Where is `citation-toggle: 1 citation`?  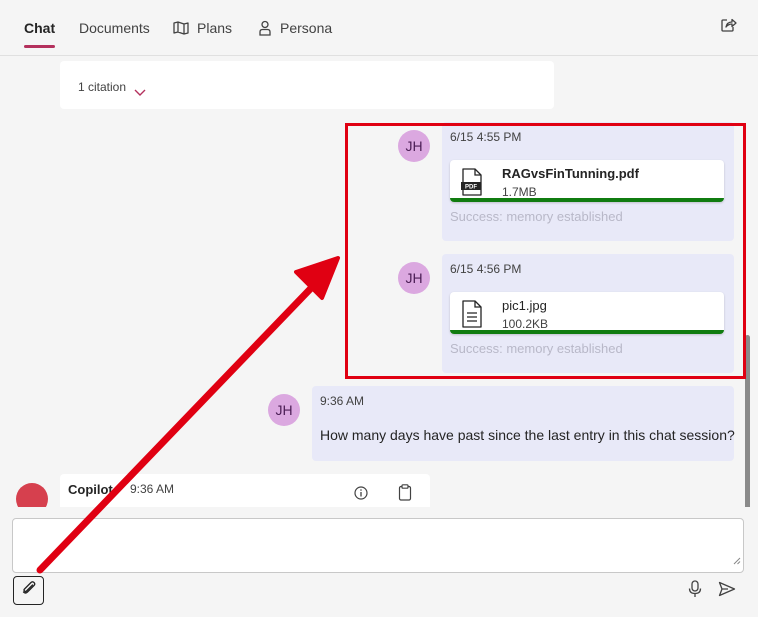 citation-toggle: 1 citation is located at coordinates (102, 87).